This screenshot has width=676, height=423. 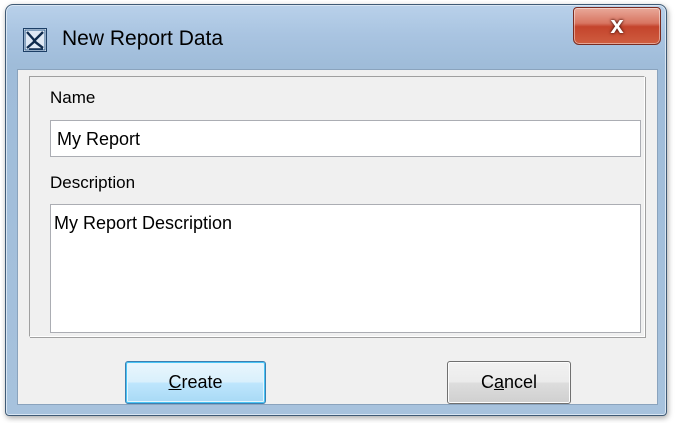 What do you see at coordinates (520, 382) in the screenshot?
I see `cancel-label-rest: ncel` at bounding box center [520, 382].